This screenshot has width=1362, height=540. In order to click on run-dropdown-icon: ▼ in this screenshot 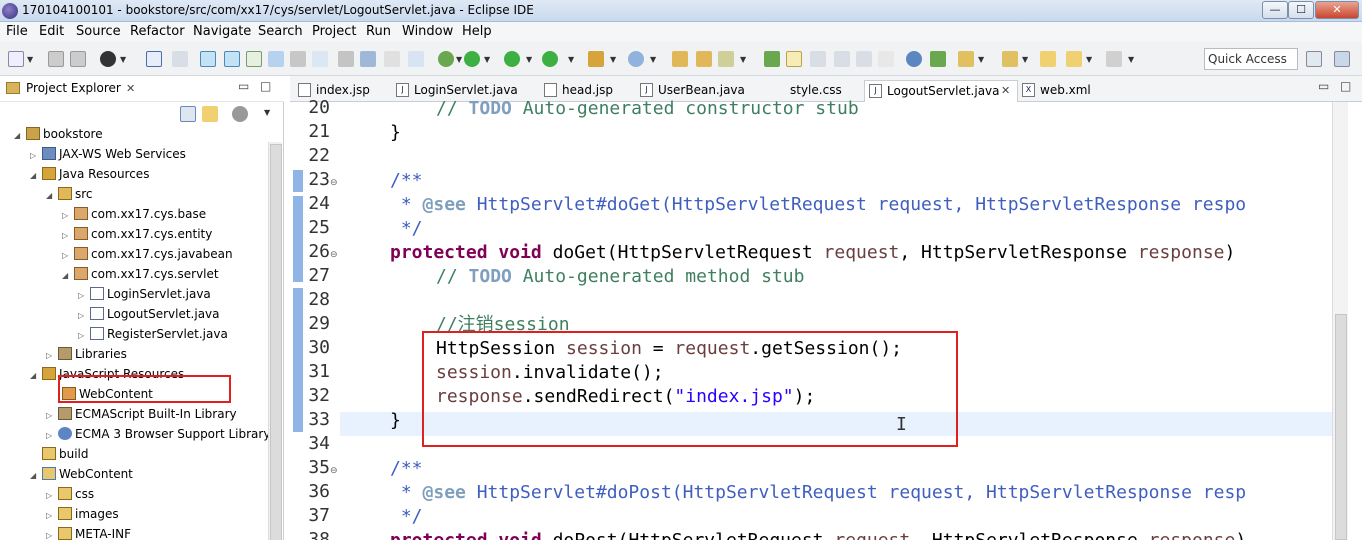, I will do `click(487, 59)`.